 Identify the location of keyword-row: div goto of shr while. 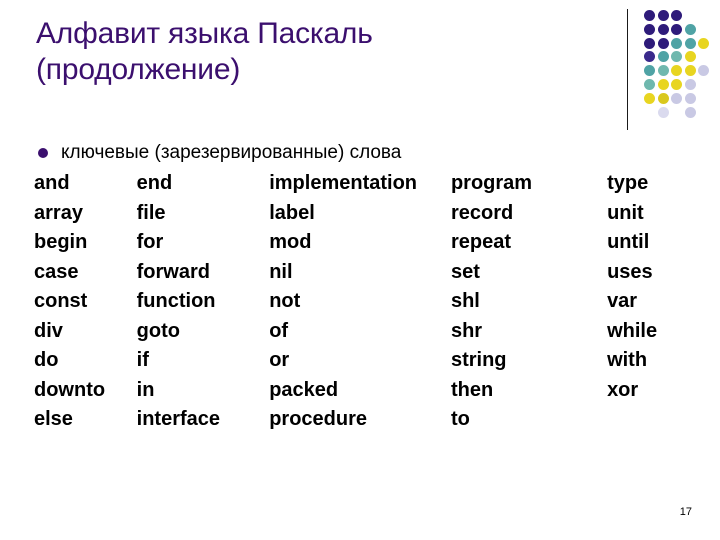
(374, 332).